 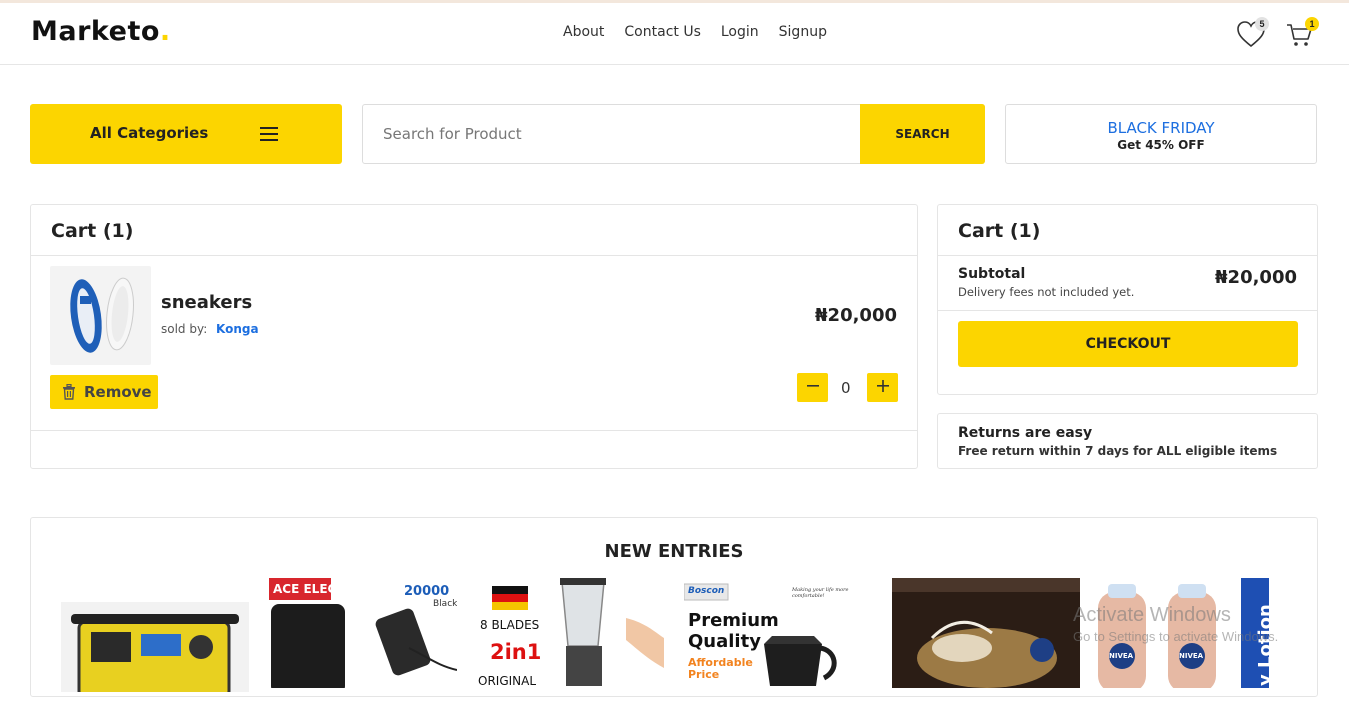 What do you see at coordinates (92, 231) in the screenshot?
I see `cart-title: Cart (1)` at bounding box center [92, 231].